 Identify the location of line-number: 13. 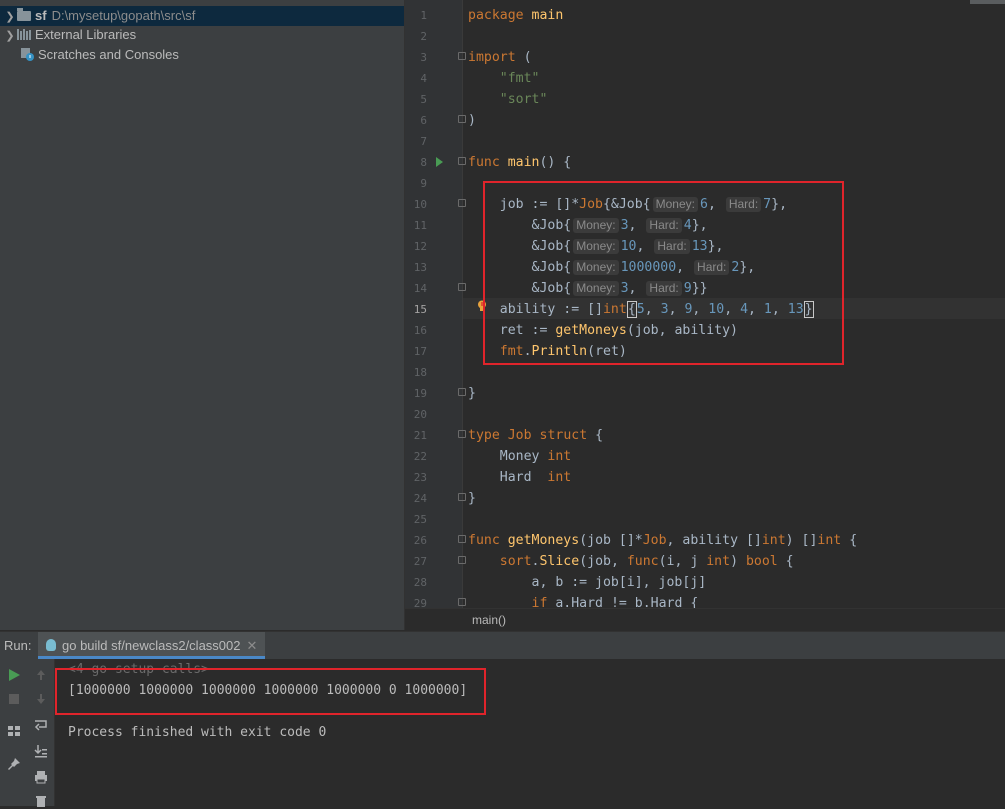
(420, 267).